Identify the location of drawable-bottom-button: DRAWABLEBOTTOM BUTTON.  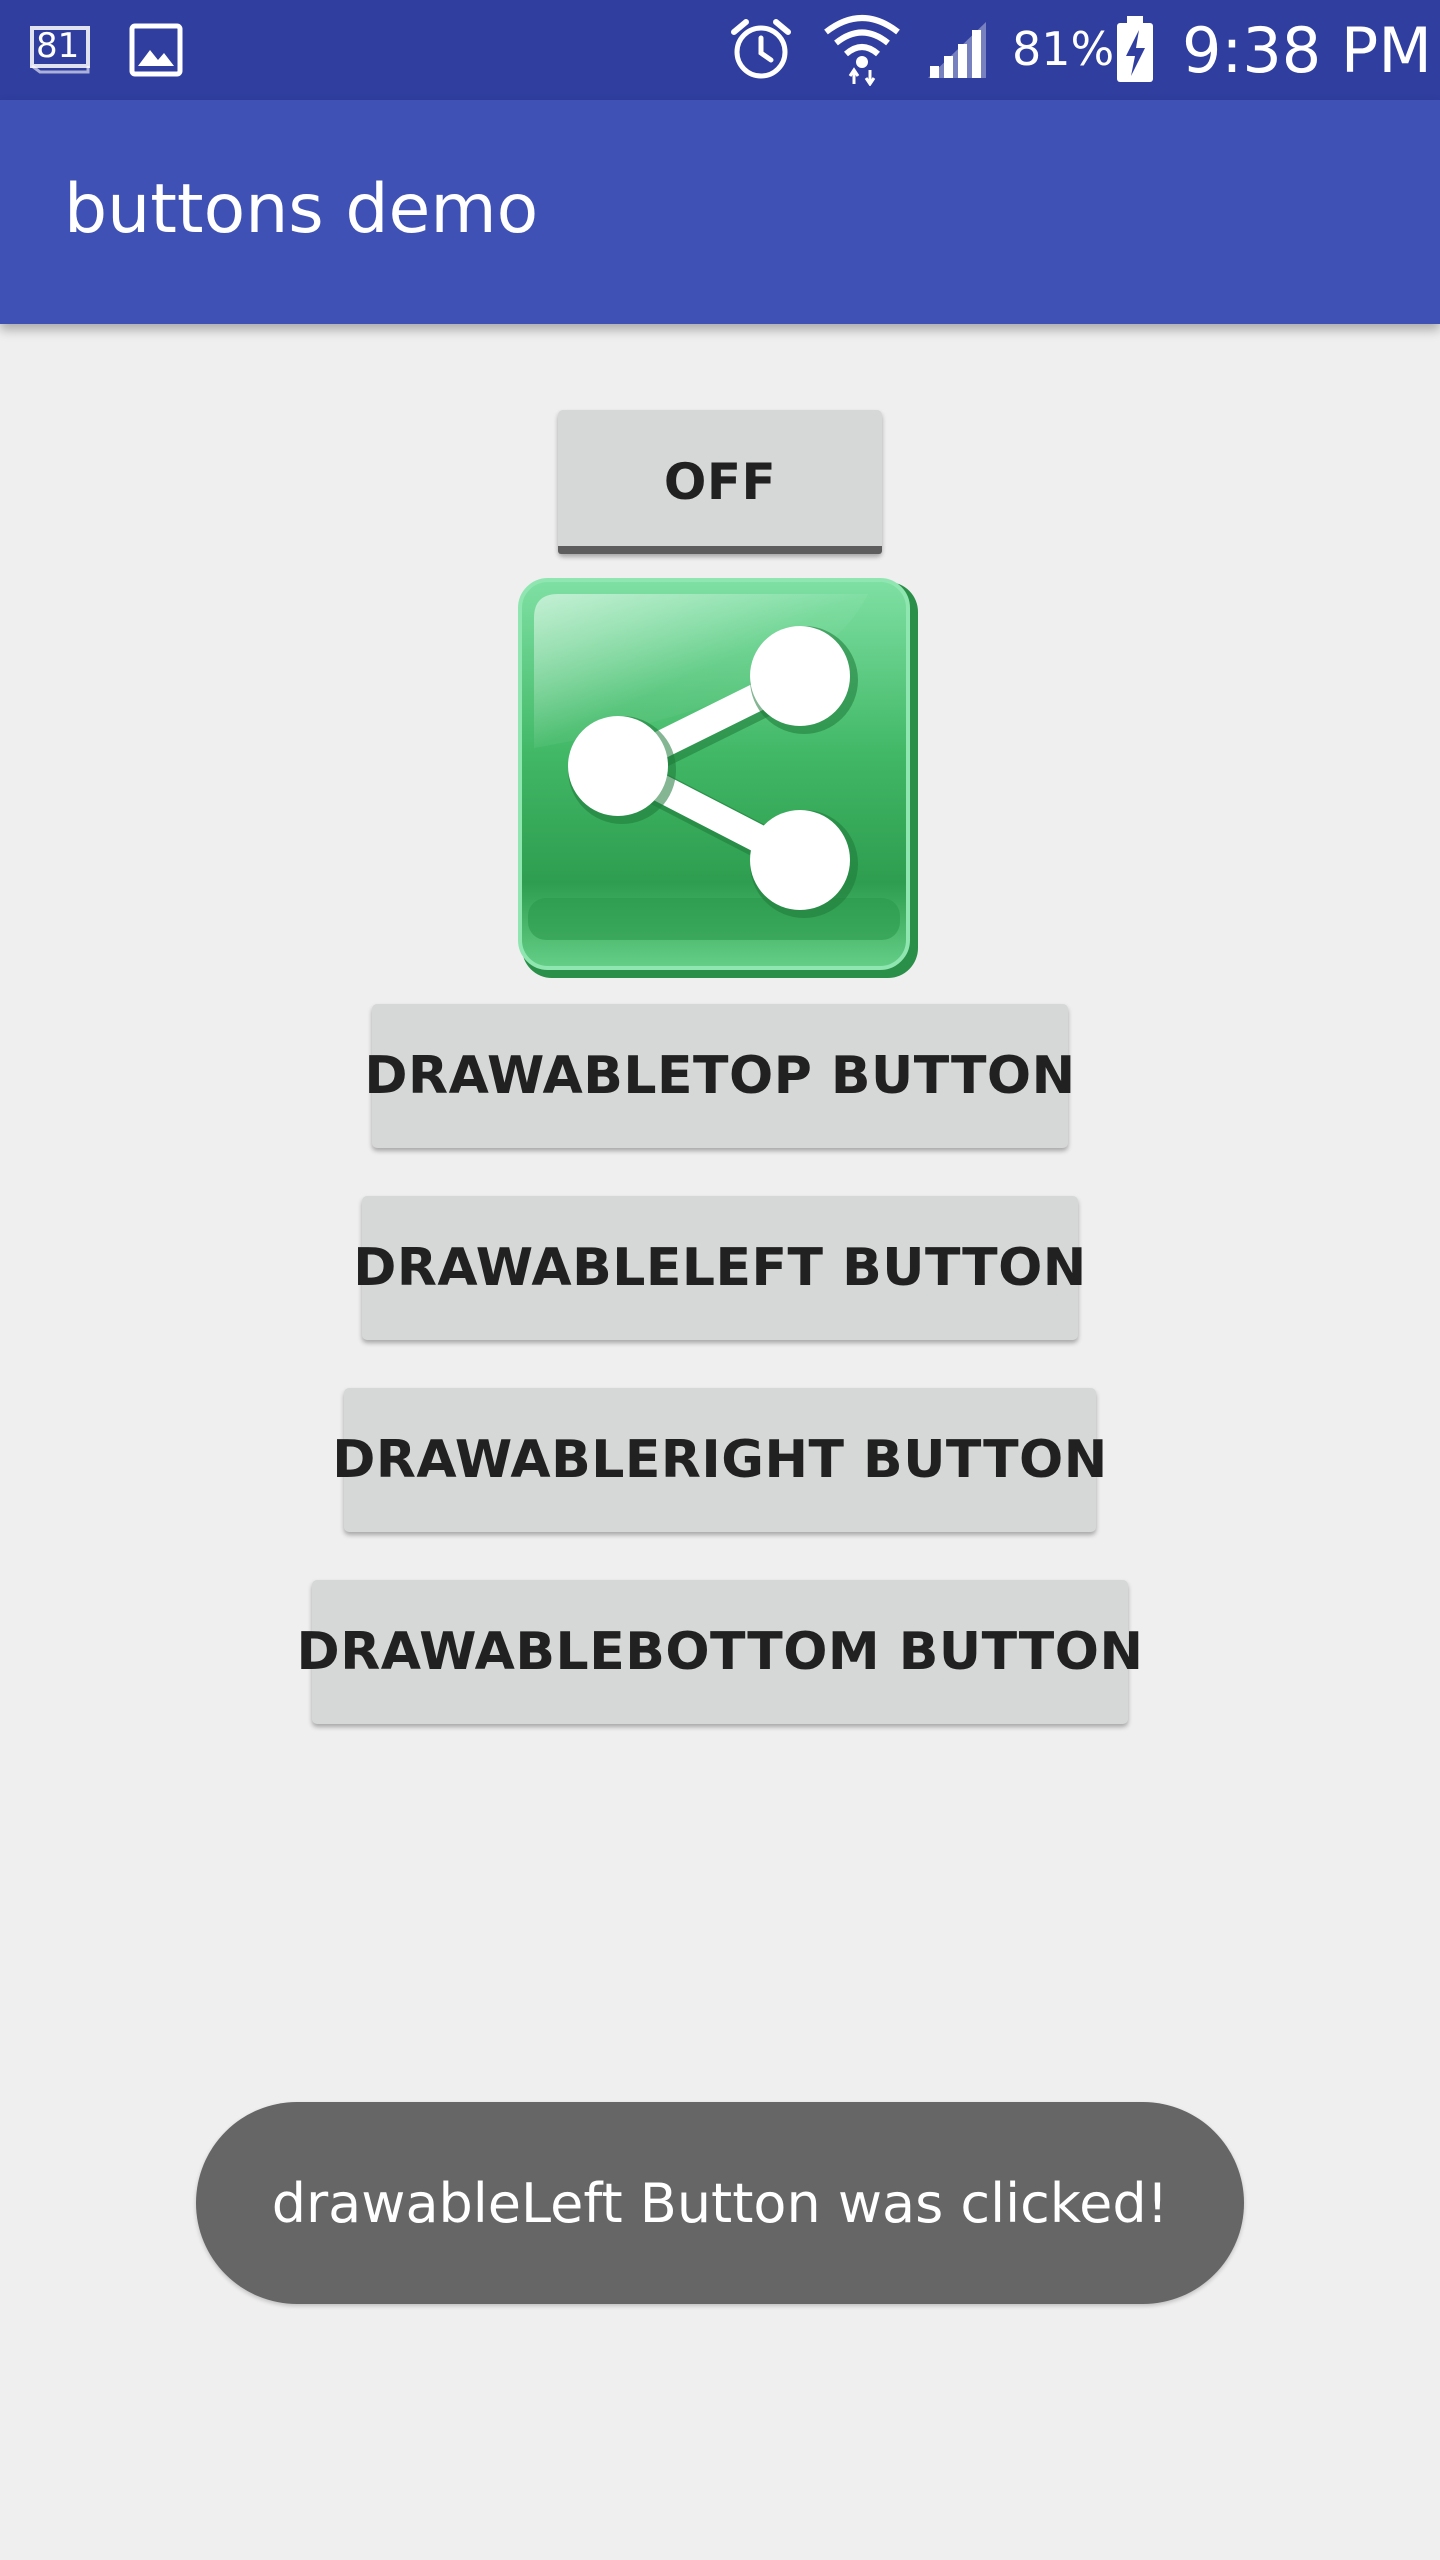
(720, 1652).